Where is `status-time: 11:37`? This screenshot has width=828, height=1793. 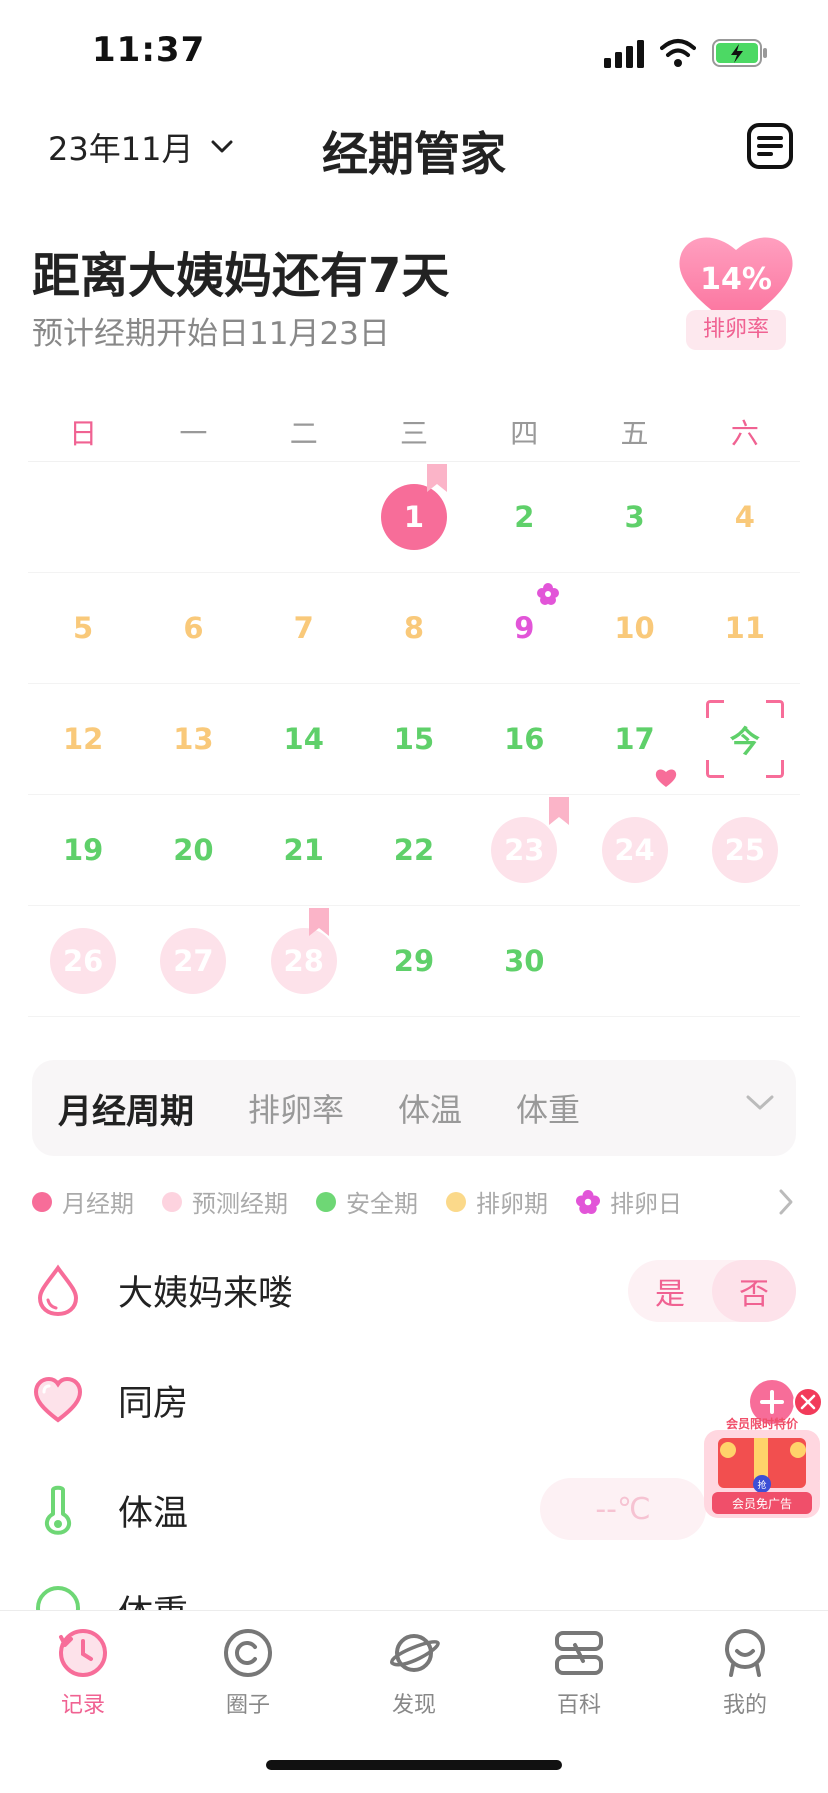 status-time: 11:37 is located at coordinates (149, 50).